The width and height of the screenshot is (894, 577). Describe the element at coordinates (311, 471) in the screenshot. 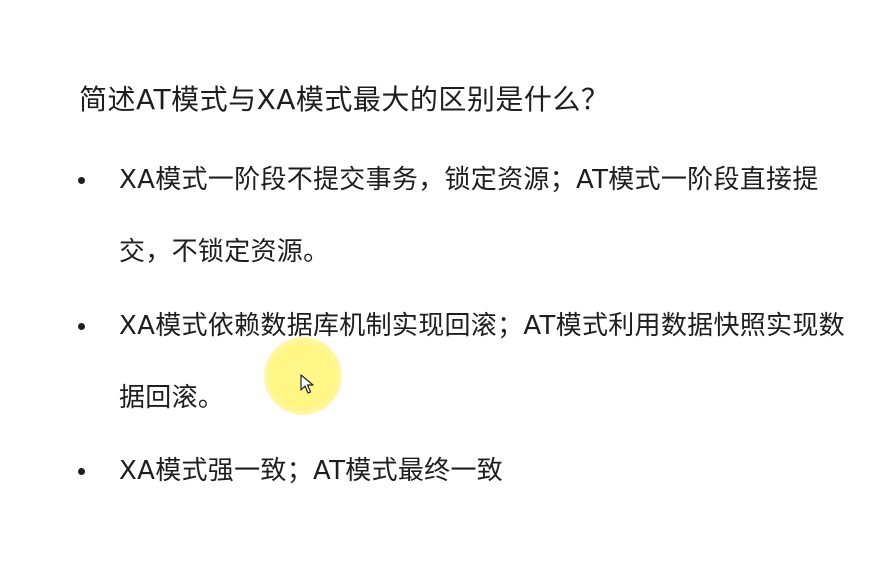

I see `bullet-text: XA模式强一致；AT模式最终一致` at that location.